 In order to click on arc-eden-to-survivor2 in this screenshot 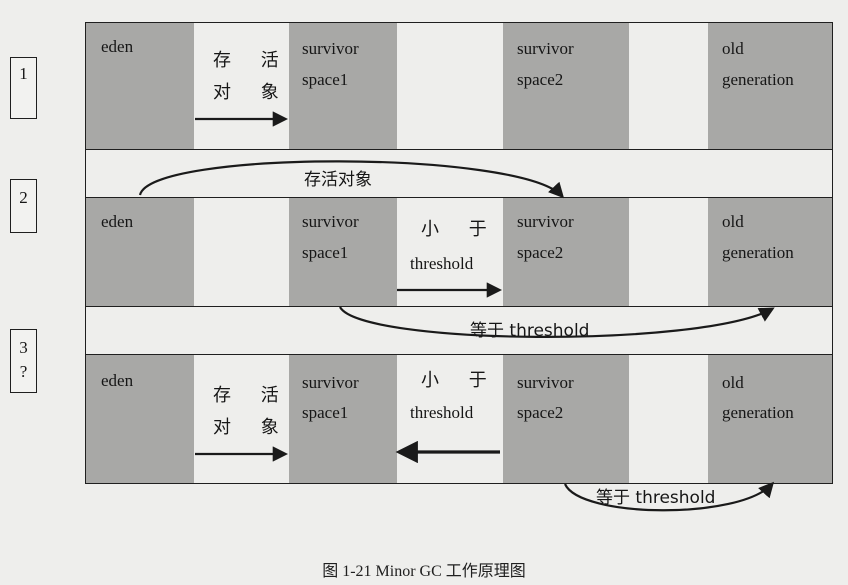, I will do `click(351, 179)`.